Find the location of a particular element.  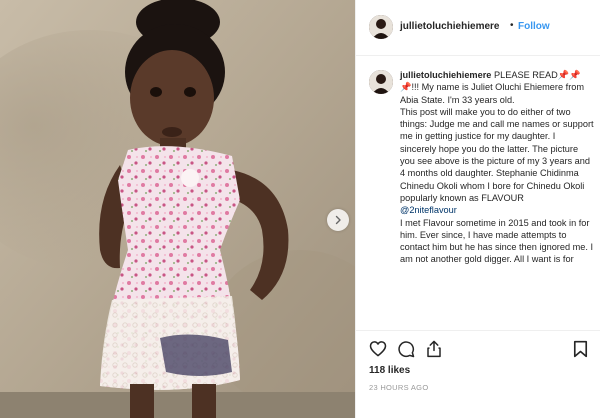

carousel-next-button is located at coordinates (338, 220).